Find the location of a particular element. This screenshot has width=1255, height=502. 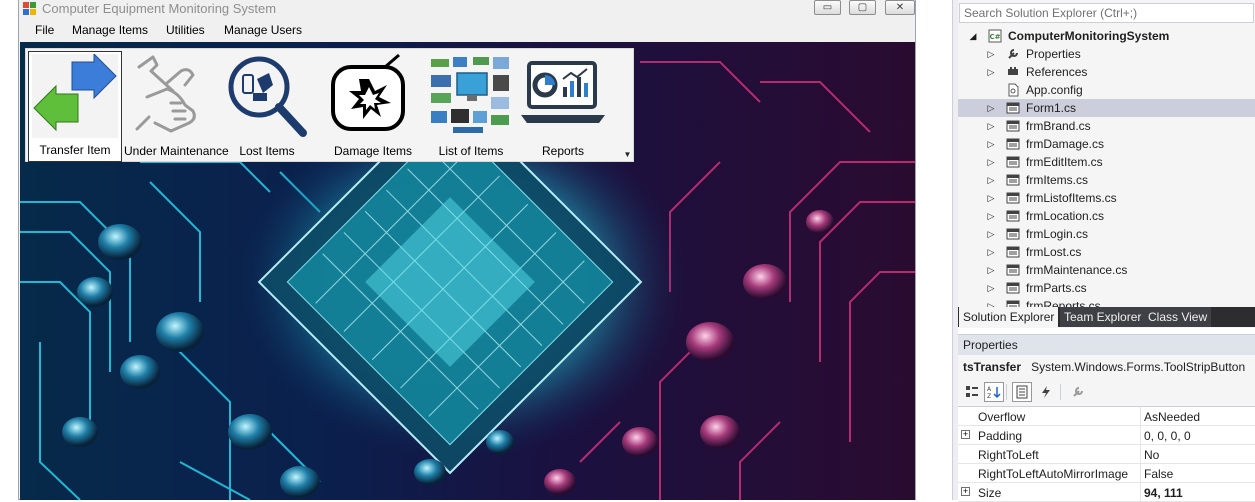

wrench-icon is located at coordinates (1013, 54).